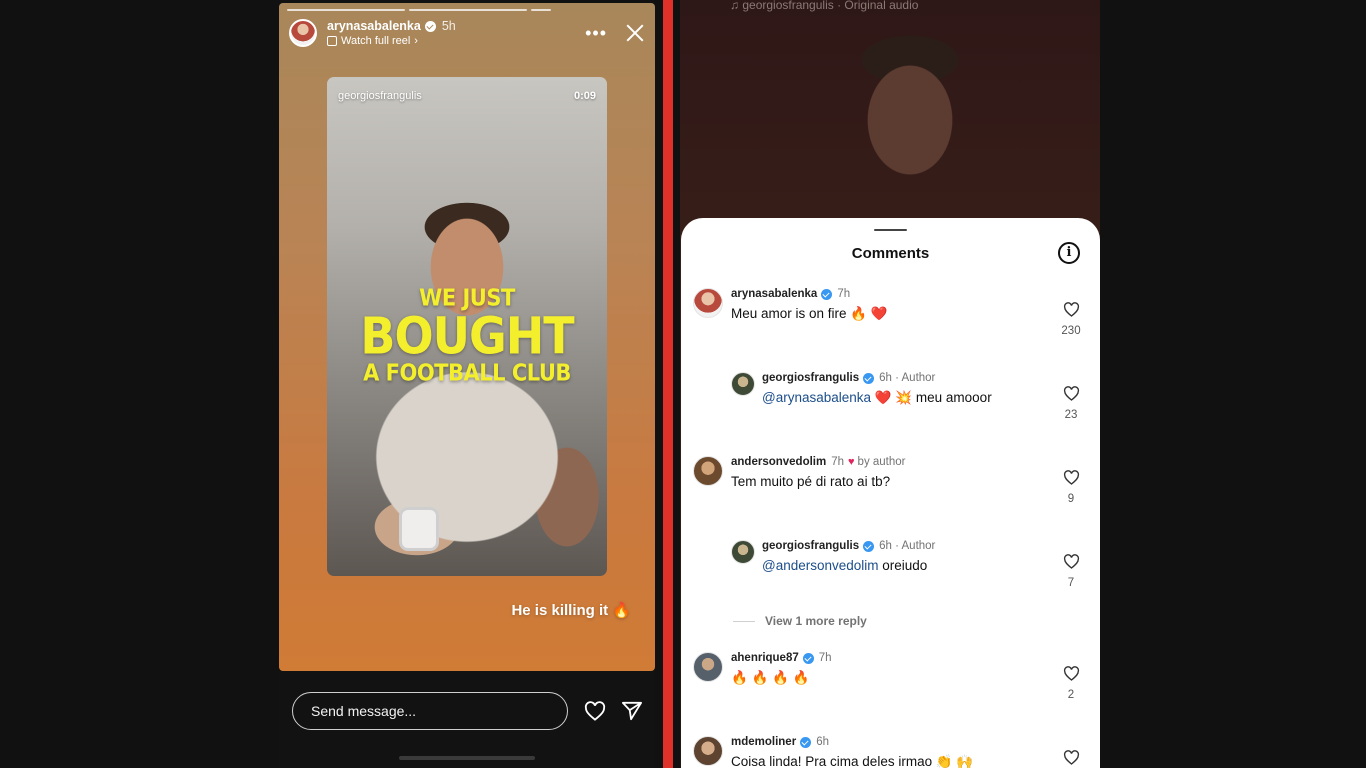 Image resolution: width=1366 pixels, height=768 pixels. Describe the element at coordinates (1071, 499) in the screenshot. I see `like-count: 9` at that location.